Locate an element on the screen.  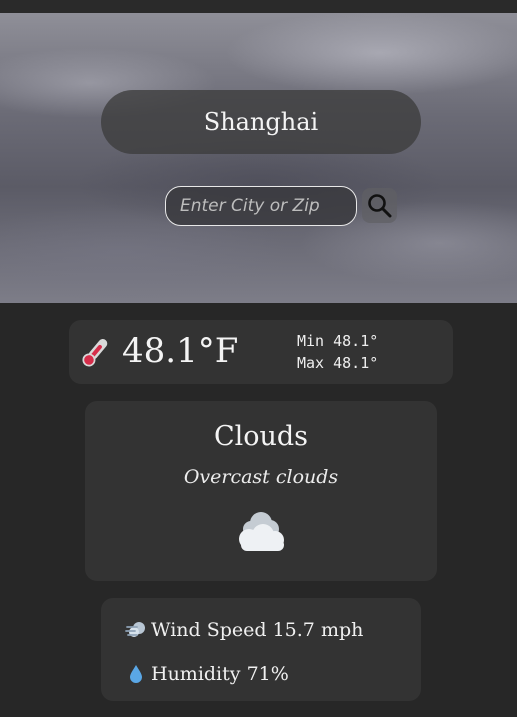
max-temperature: Max 48.1° is located at coordinates (337, 363).